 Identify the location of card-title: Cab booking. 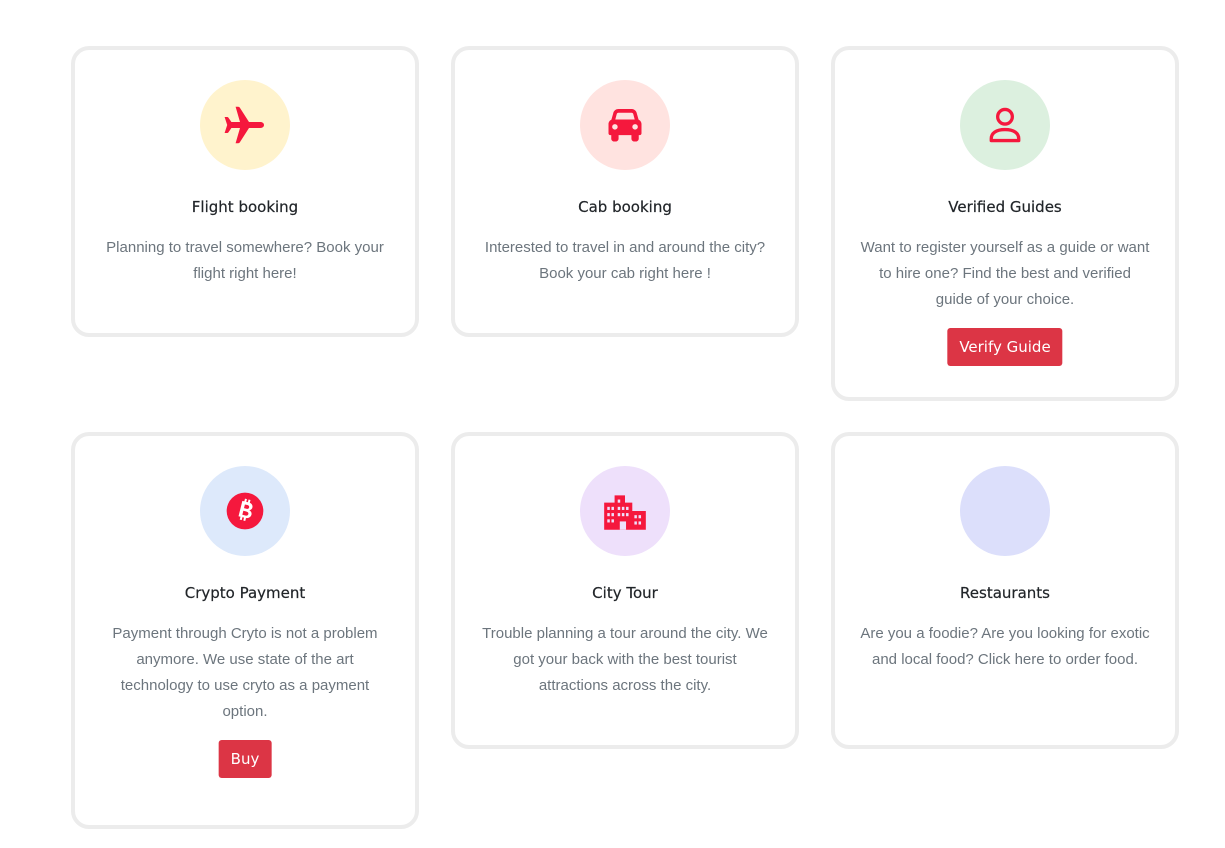
(625, 207).